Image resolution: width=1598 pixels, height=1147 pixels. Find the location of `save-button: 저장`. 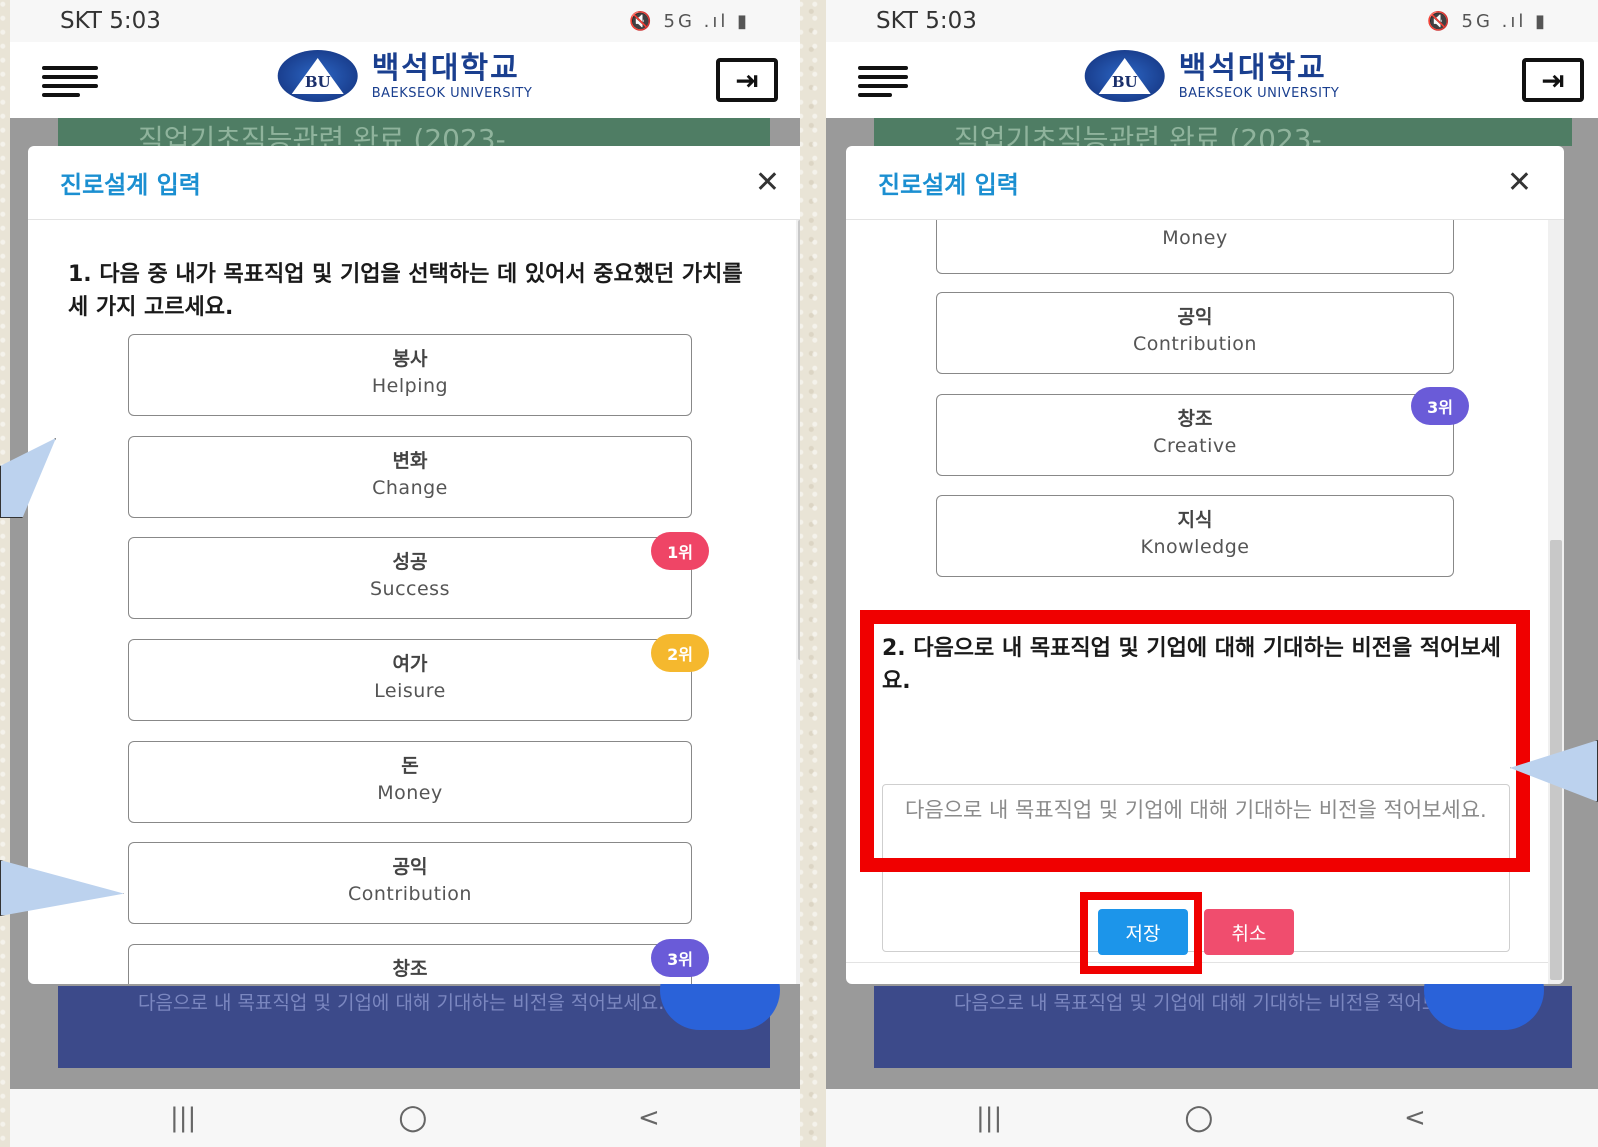

save-button: 저장 is located at coordinates (1143, 932).